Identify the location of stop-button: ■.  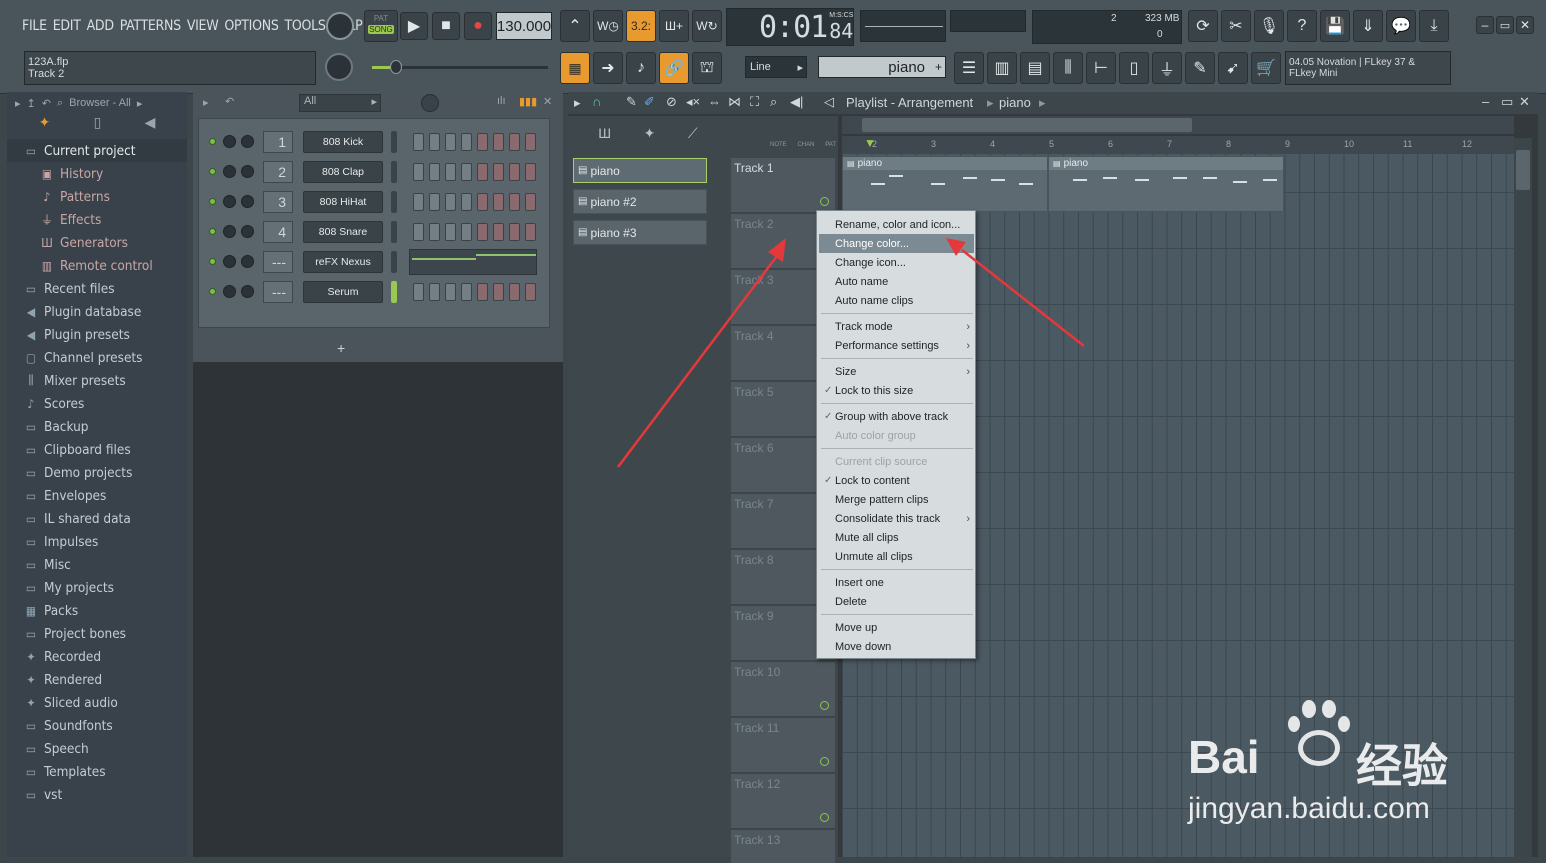
(446, 26).